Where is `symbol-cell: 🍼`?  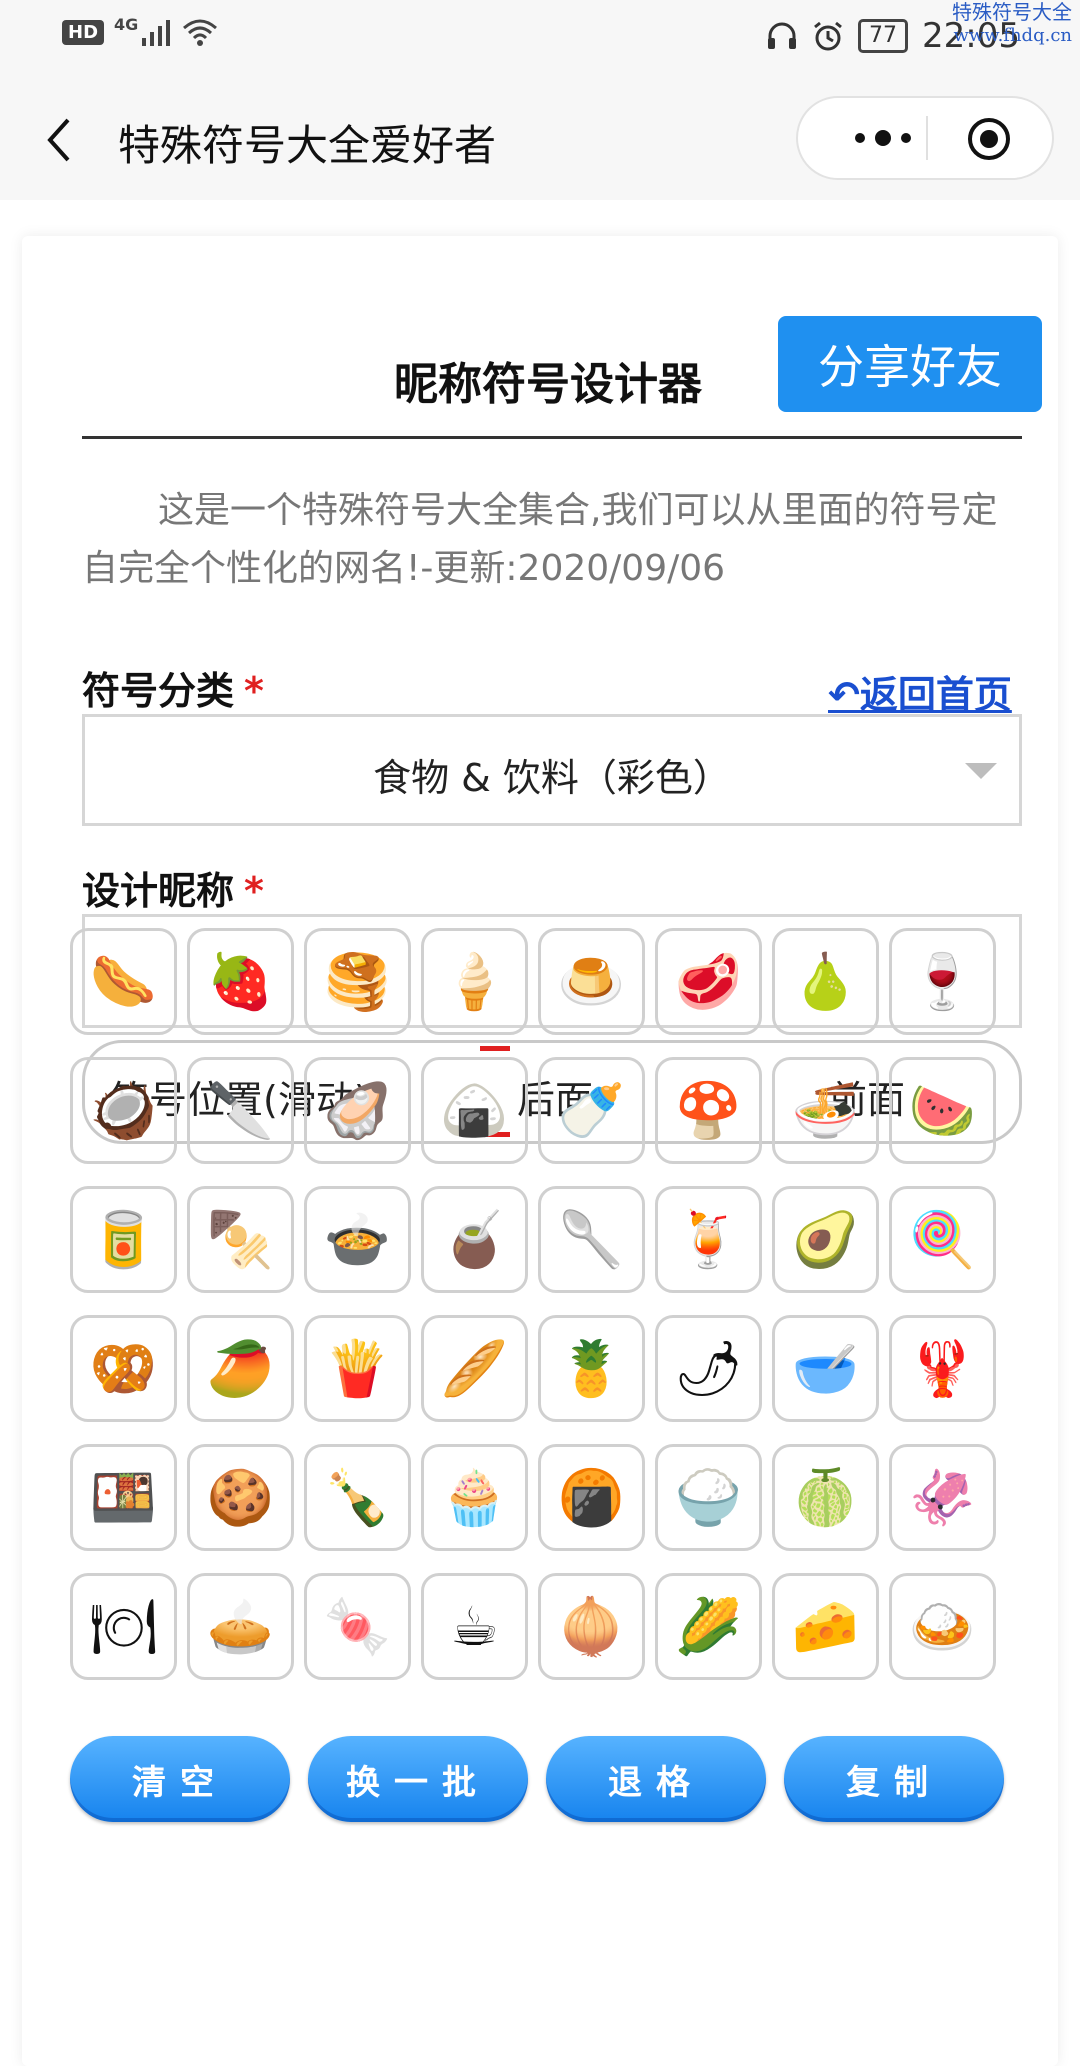
symbol-cell: 🍼 is located at coordinates (591, 1110).